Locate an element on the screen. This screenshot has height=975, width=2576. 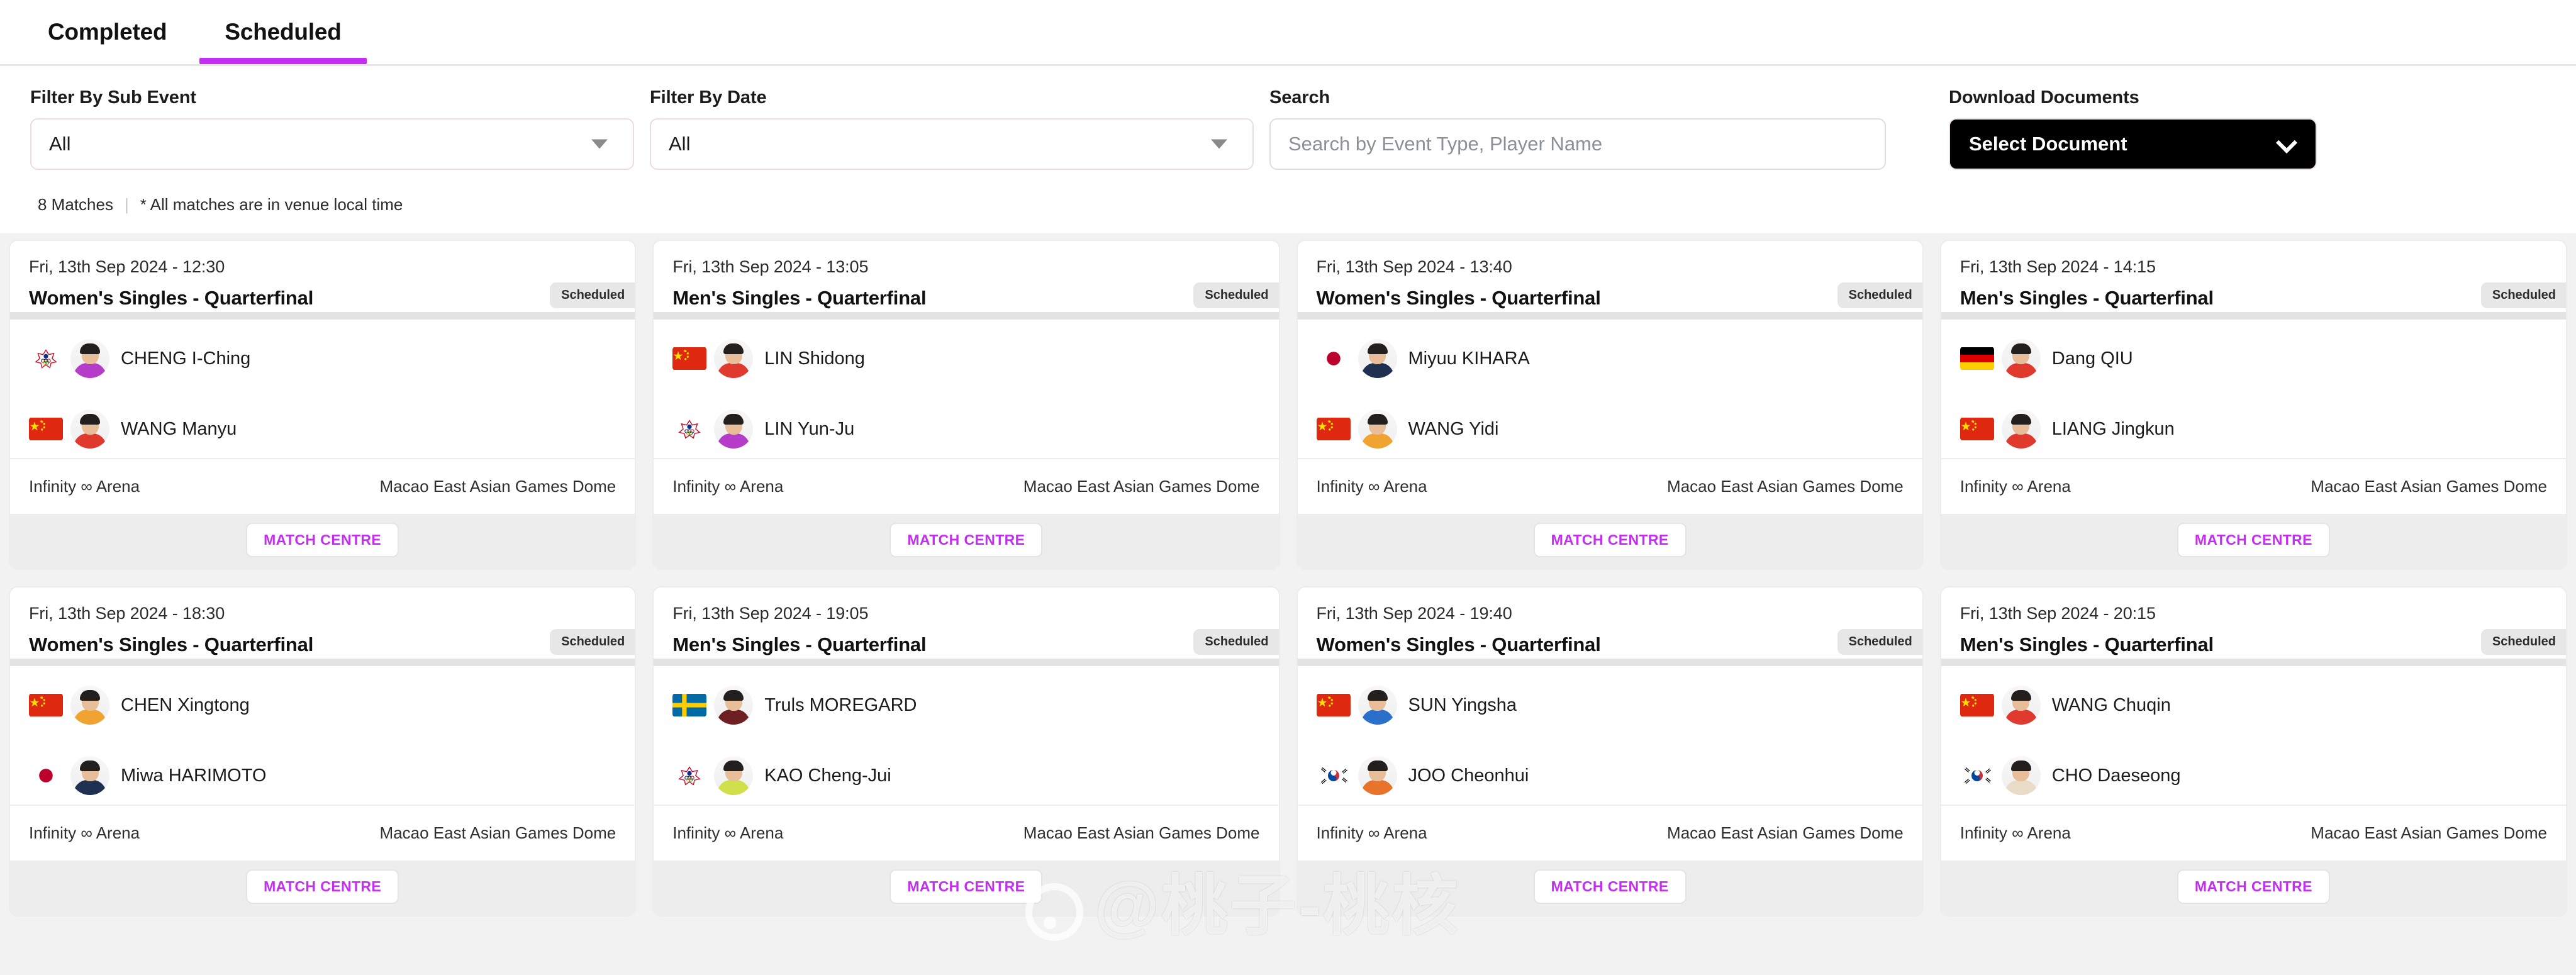
player-name: Truls MOREGARD is located at coordinates (840, 704).